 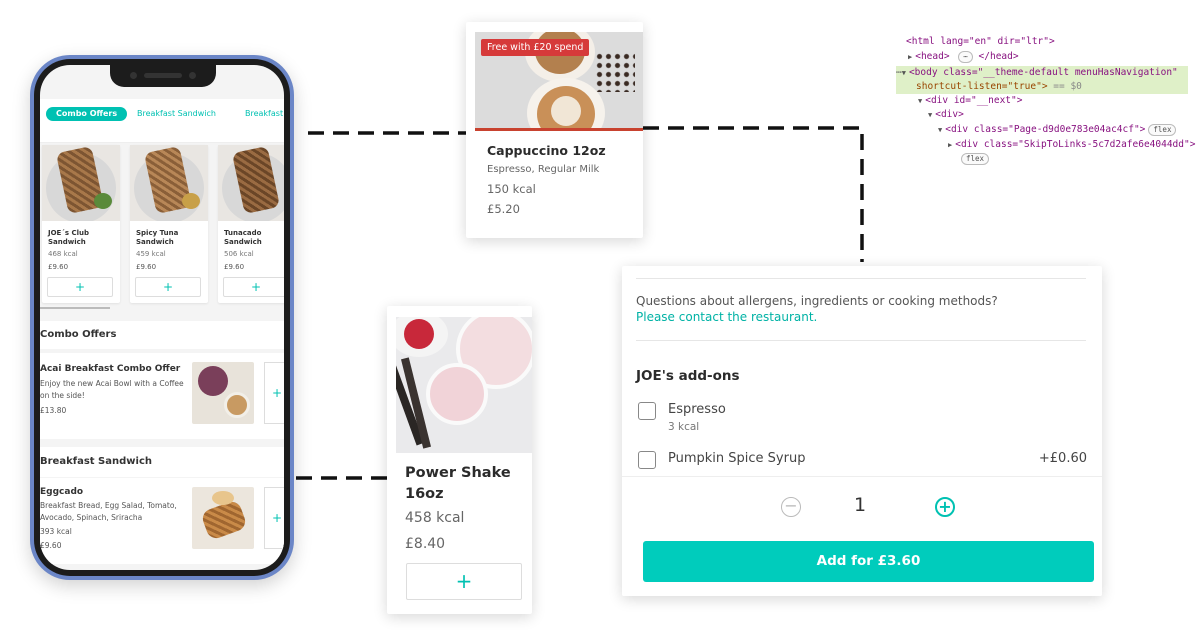 What do you see at coordinates (860, 505) in the screenshot?
I see `quantity-value: 1` at bounding box center [860, 505].